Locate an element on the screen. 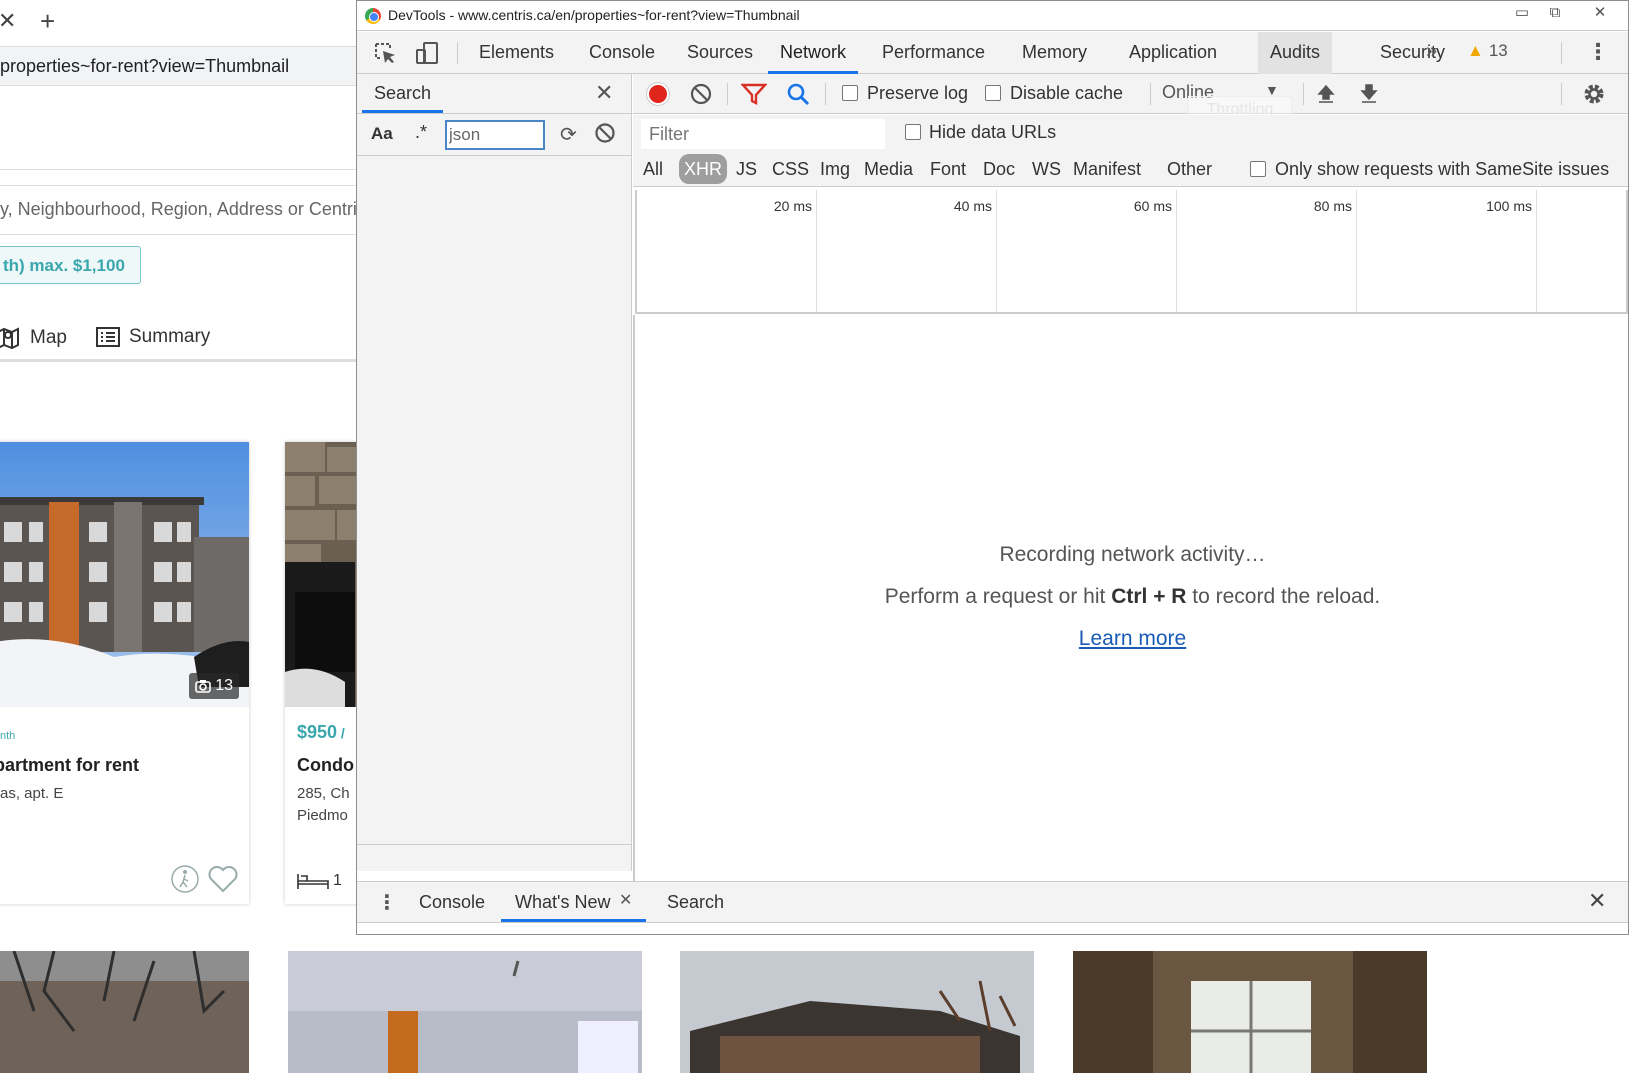 Image resolution: width=1629 pixels, height=1073 pixels. type-filter-css: CSS is located at coordinates (790, 169).